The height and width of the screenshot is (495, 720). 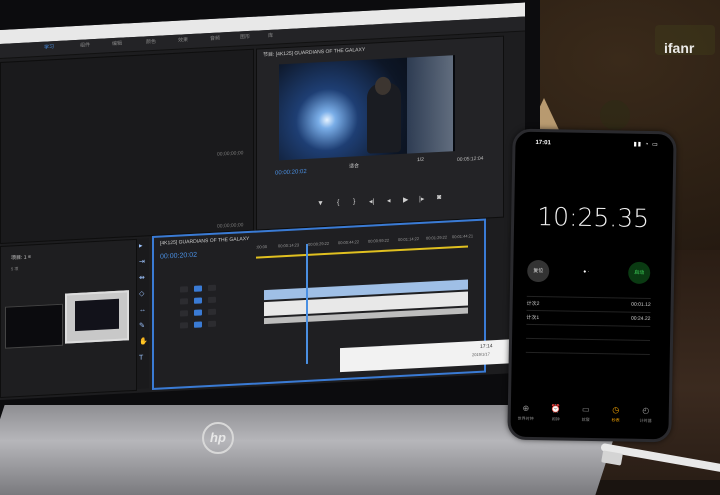 What do you see at coordinates (143, 294) in the screenshot?
I see `razor-tool-icon: ◇` at bounding box center [143, 294].